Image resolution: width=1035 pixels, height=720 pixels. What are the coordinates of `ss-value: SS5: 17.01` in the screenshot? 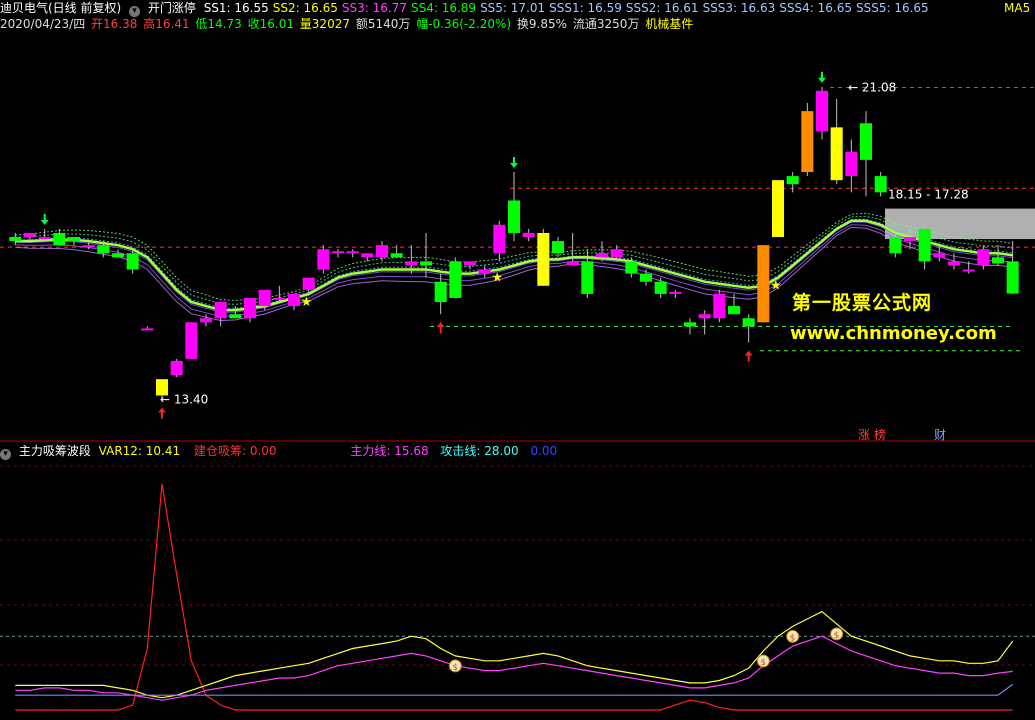 It's located at (513, 8).